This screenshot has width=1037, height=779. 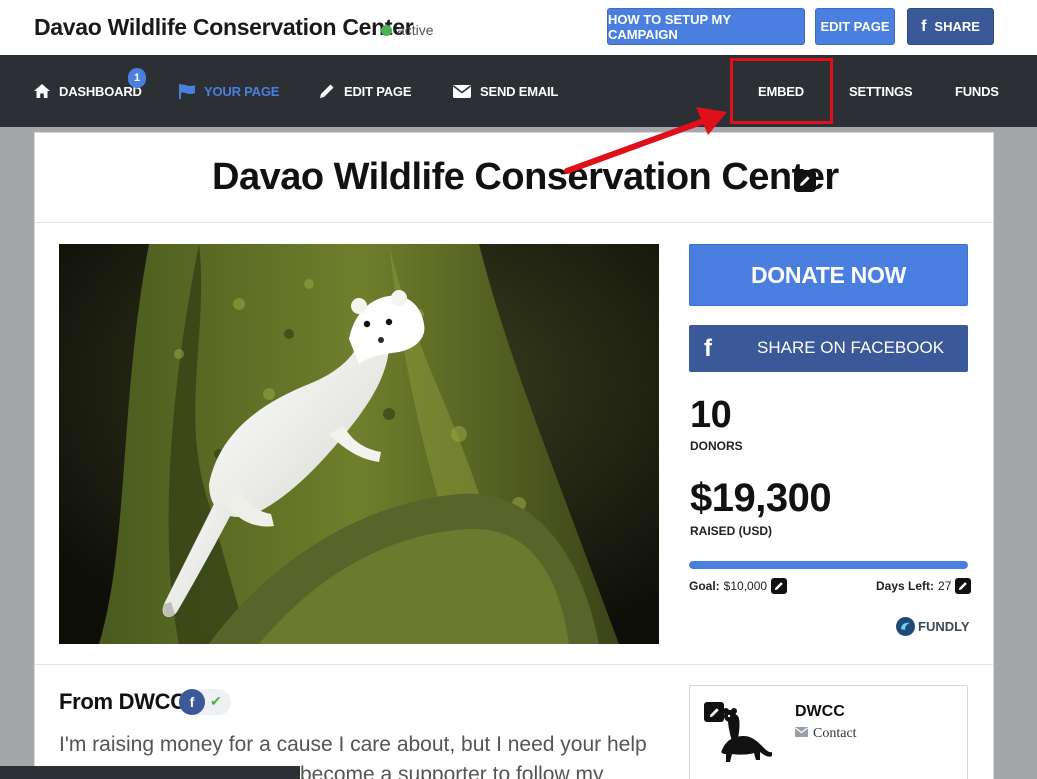 What do you see at coordinates (514, 664) in the screenshot?
I see `section-divider` at bounding box center [514, 664].